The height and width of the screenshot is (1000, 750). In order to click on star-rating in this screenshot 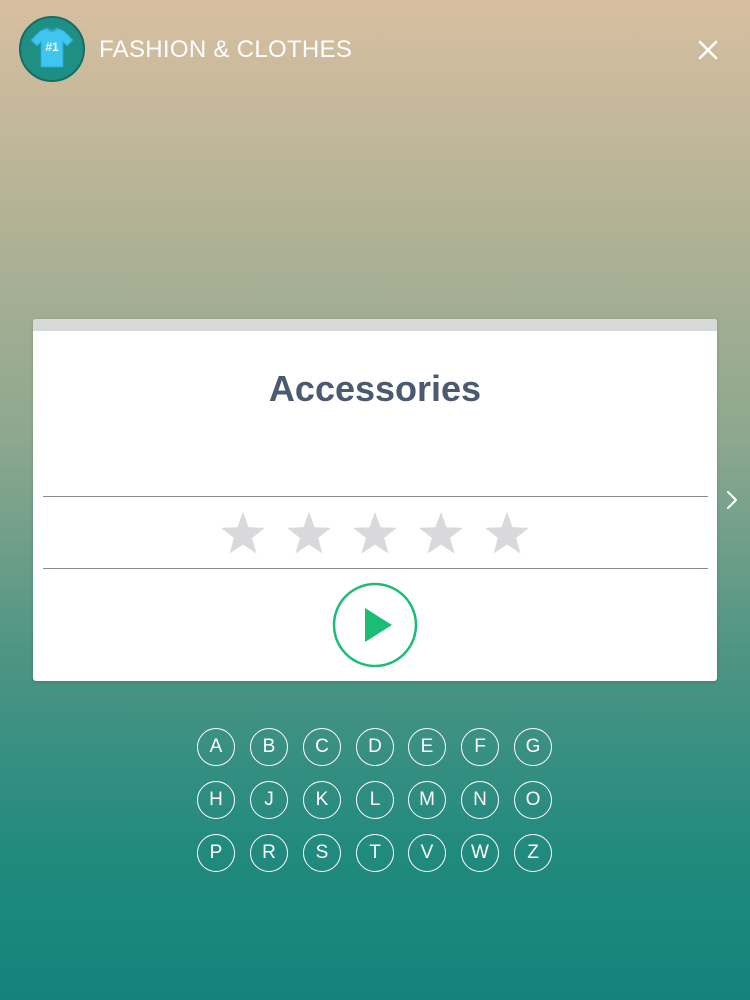, I will do `click(375, 534)`.